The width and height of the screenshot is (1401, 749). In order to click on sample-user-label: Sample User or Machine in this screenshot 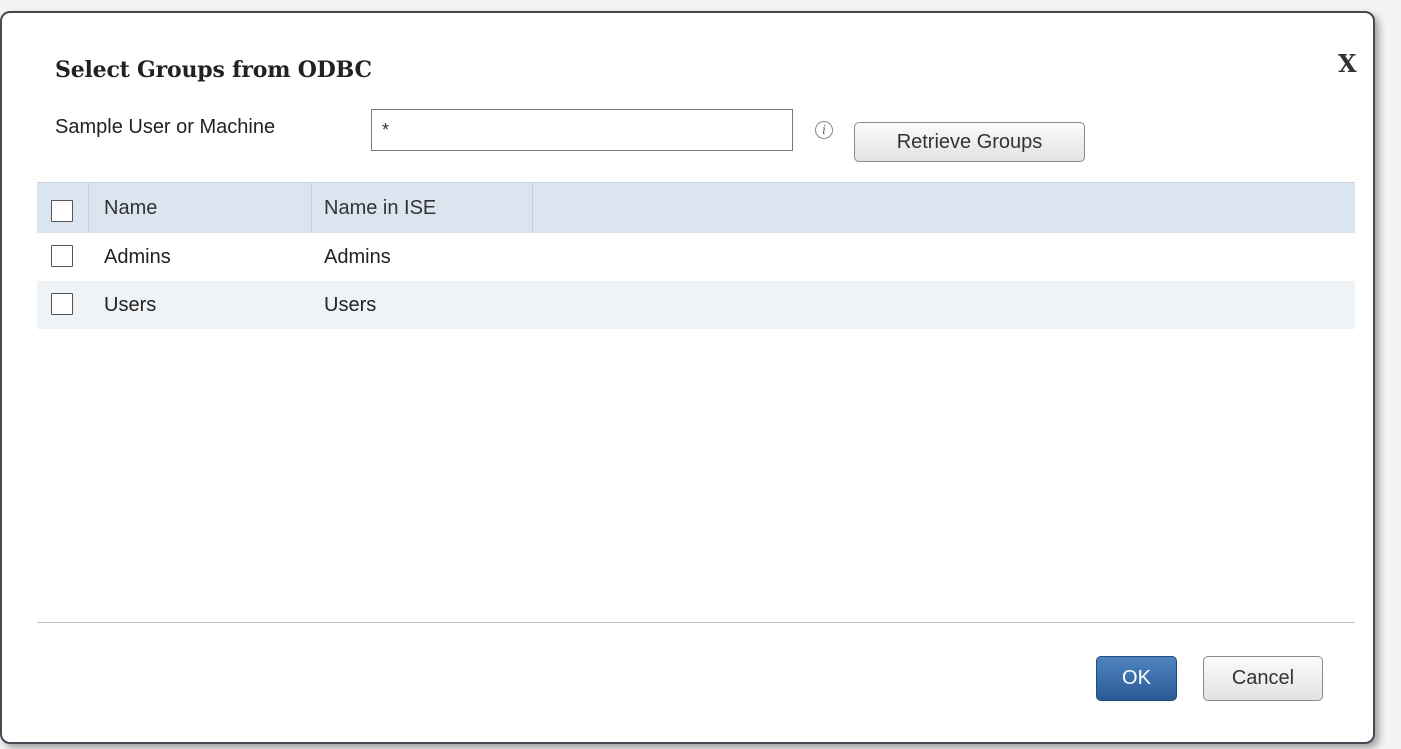, I will do `click(165, 127)`.